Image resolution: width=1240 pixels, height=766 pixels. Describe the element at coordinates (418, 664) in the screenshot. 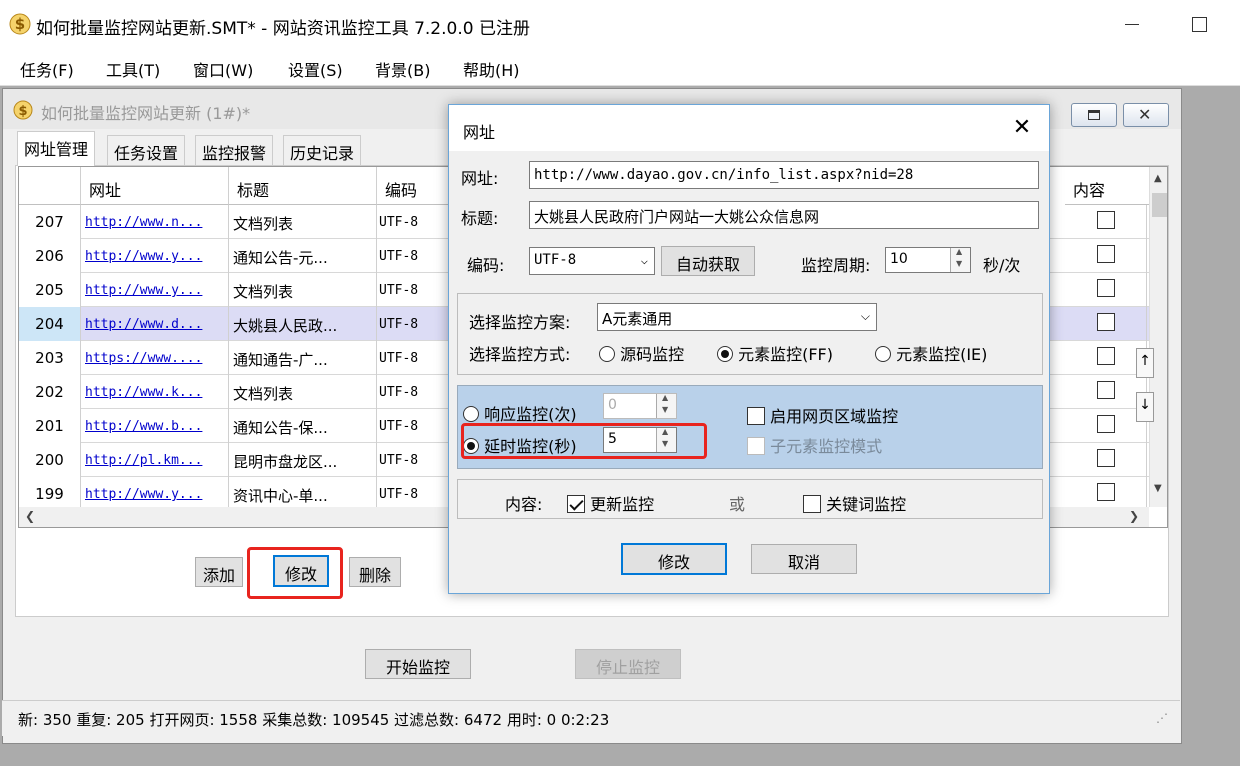

I see `start-monitor-button: 开始监控` at that location.